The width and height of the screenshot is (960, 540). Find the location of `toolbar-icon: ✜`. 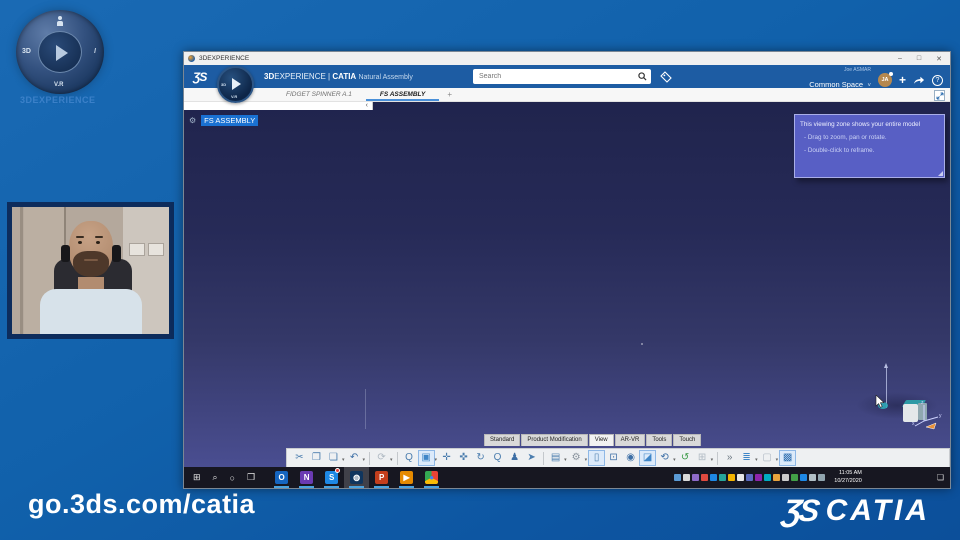

toolbar-icon: ✜ is located at coordinates (463, 458).